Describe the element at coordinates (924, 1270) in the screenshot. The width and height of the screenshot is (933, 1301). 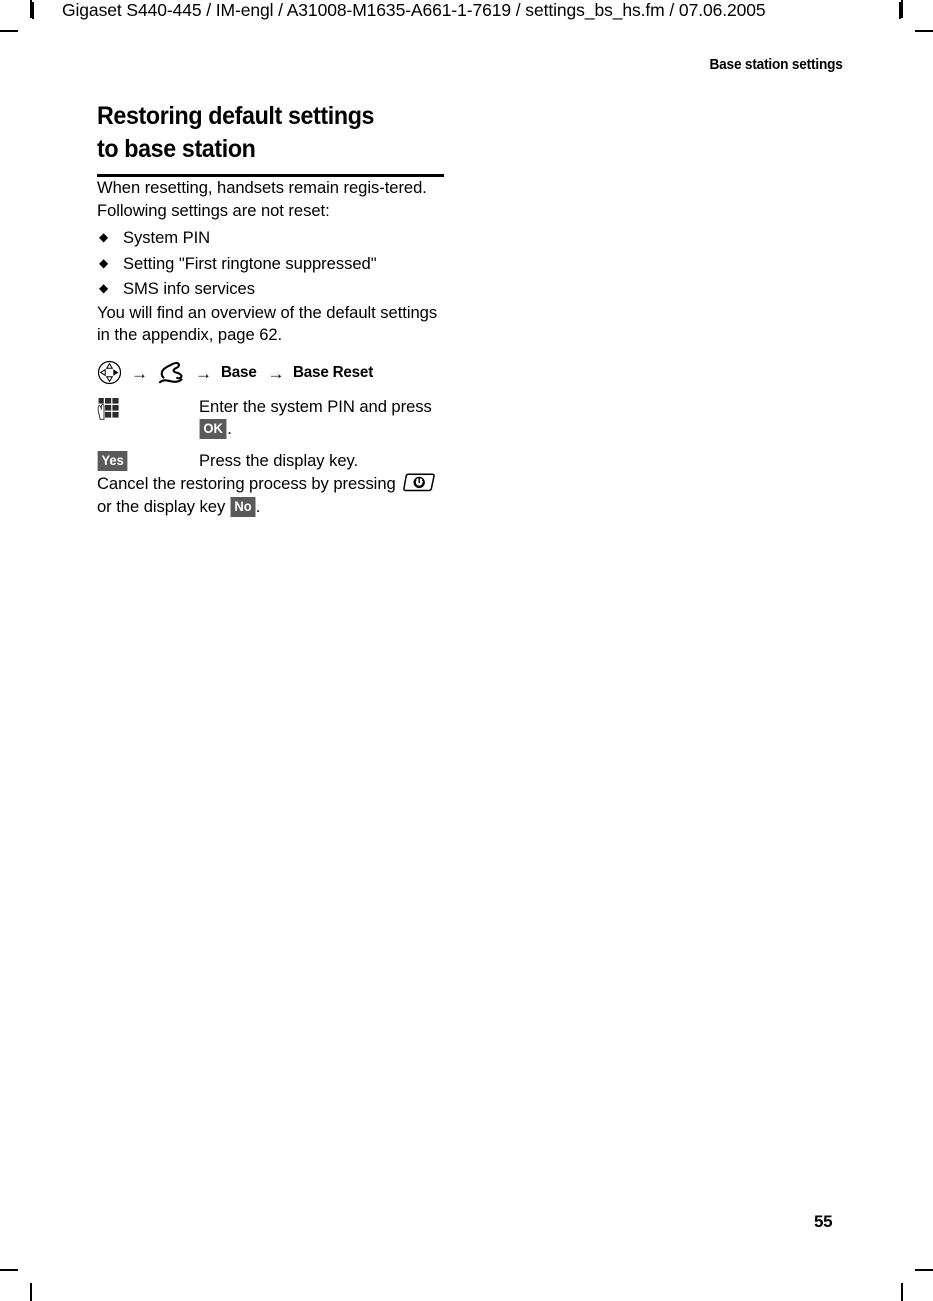
I see `crop-mark-bottom-right-horizontal` at that location.